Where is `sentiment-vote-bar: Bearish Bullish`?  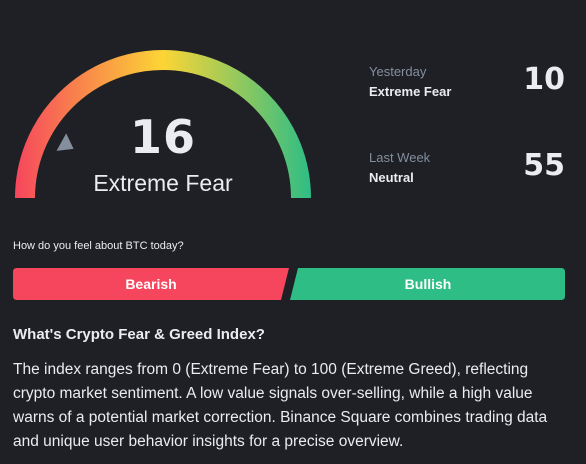 sentiment-vote-bar: Bearish Bullish is located at coordinates (289, 284).